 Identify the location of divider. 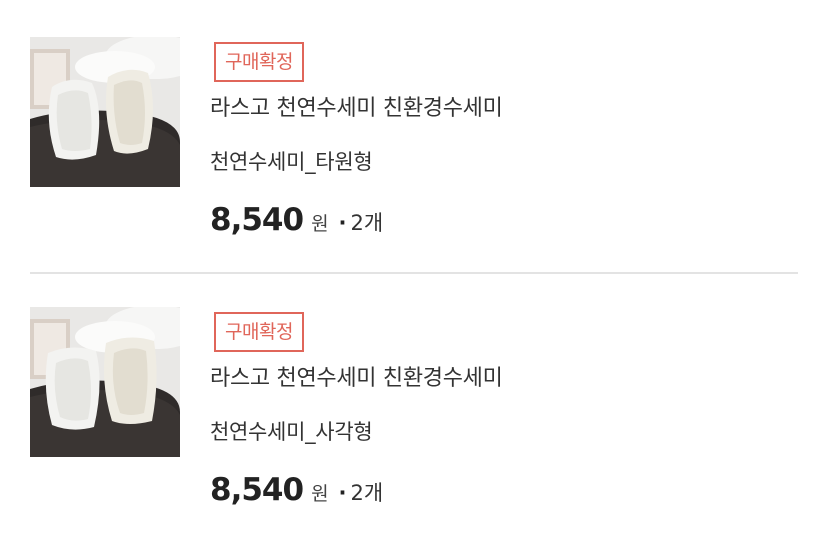
(414, 273).